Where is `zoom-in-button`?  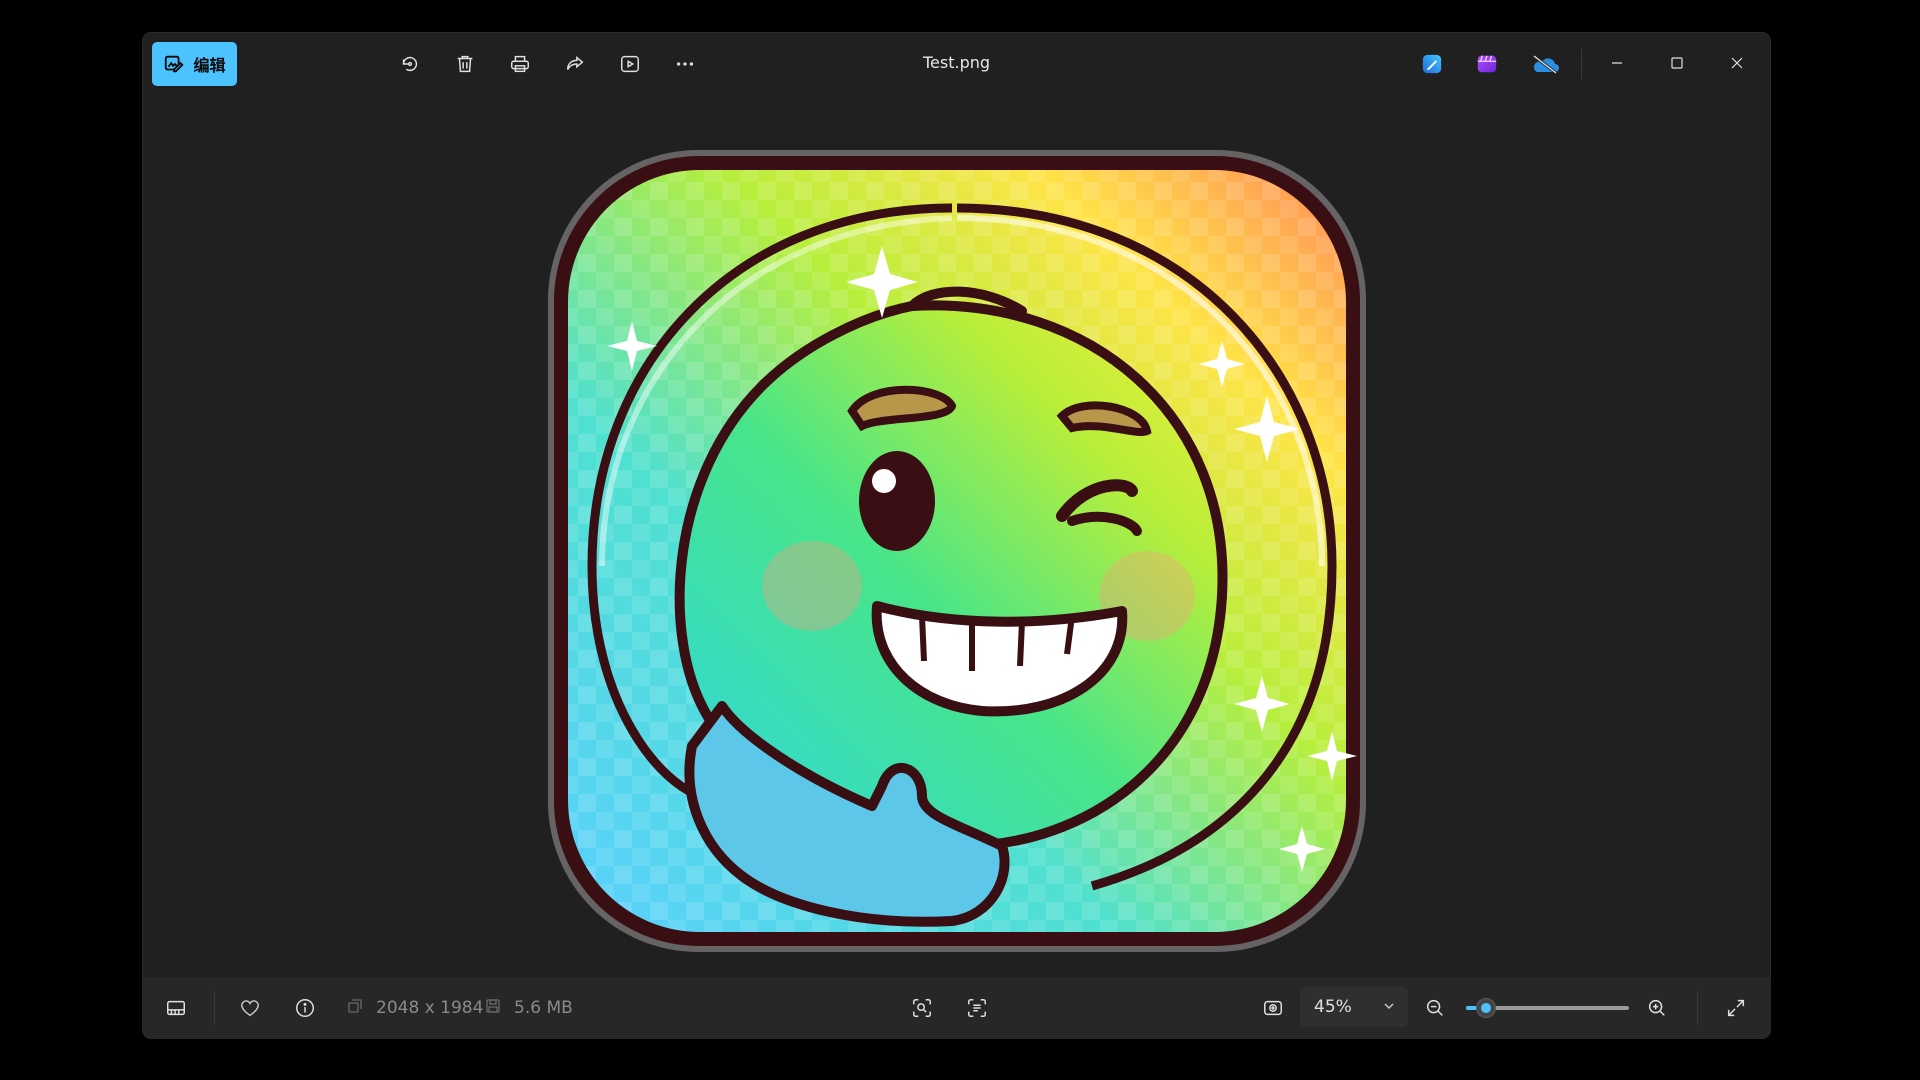
zoom-in-button is located at coordinates (1657, 1008).